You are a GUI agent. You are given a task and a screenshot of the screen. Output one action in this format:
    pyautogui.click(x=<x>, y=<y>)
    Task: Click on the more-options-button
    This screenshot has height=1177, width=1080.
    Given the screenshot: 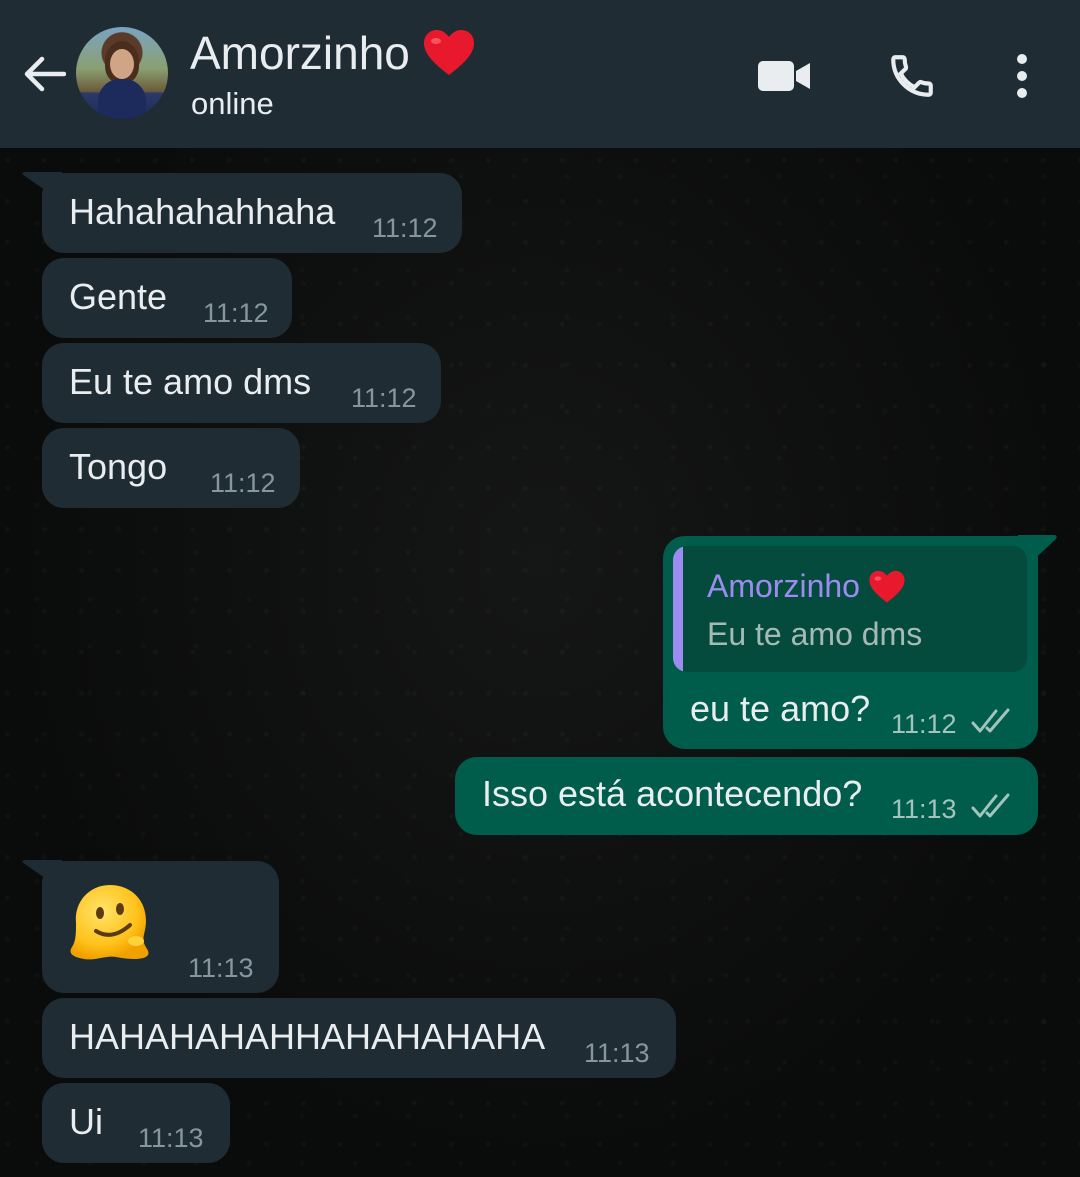 What is the action you would take?
    pyautogui.click(x=1022, y=76)
    